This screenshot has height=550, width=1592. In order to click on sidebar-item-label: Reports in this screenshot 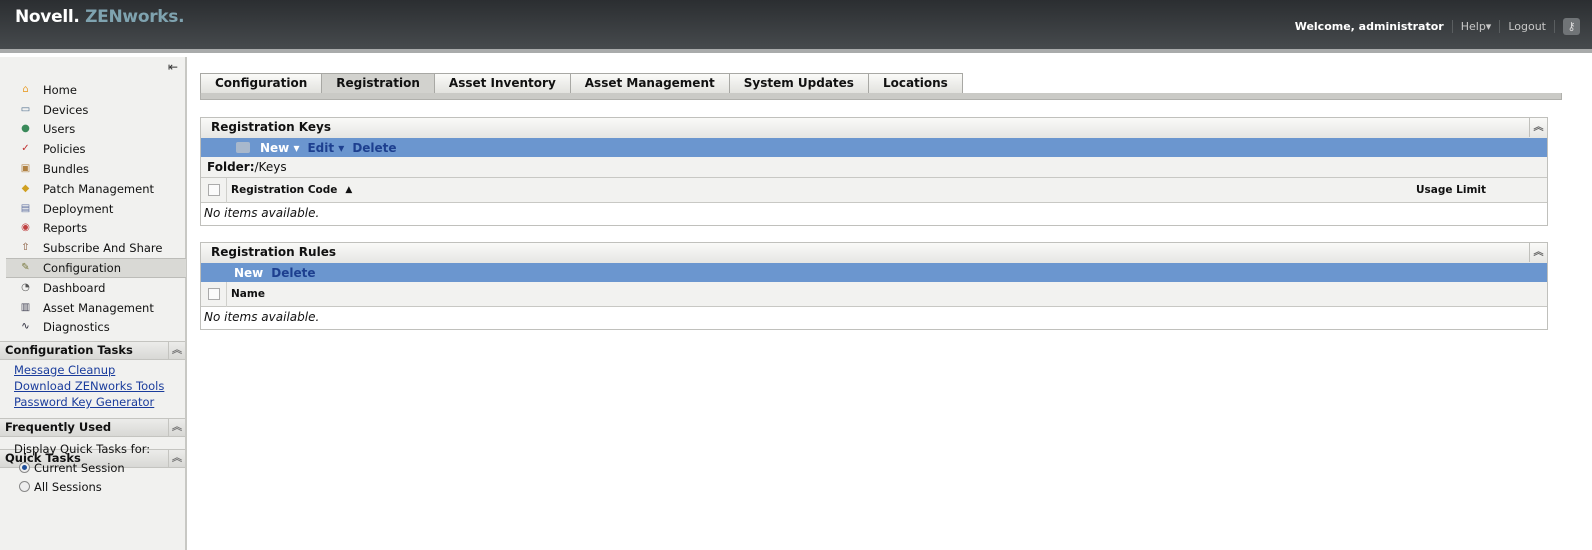, I will do `click(65, 228)`.